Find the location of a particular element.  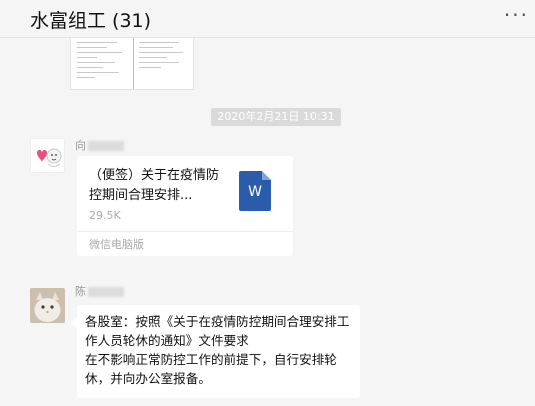

word-doc-letter: W is located at coordinates (255, 192).